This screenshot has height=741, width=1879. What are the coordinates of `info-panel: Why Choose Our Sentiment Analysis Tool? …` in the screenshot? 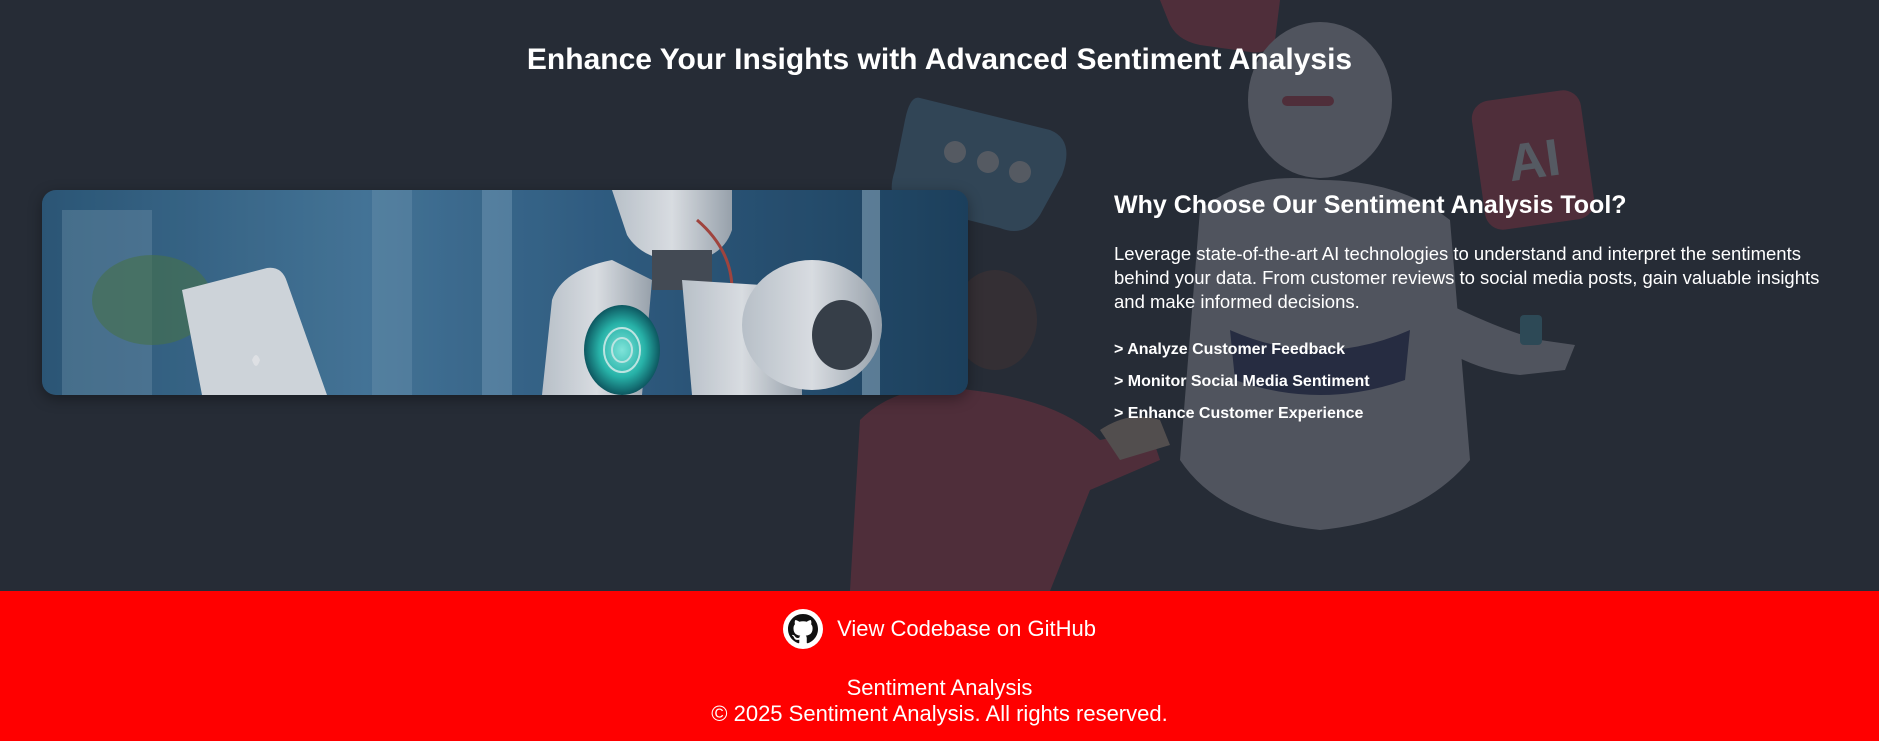 It's located at (1474, 312).